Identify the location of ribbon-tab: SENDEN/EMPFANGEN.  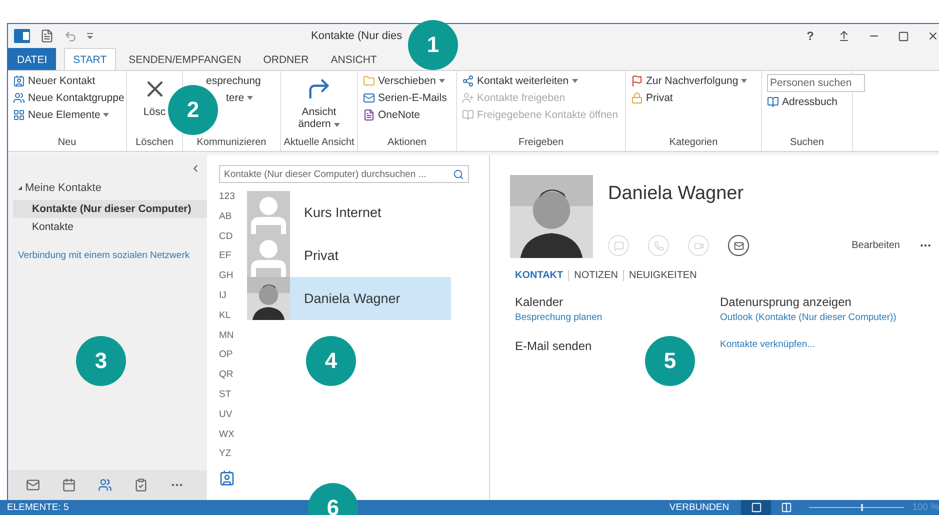
(185, 59).